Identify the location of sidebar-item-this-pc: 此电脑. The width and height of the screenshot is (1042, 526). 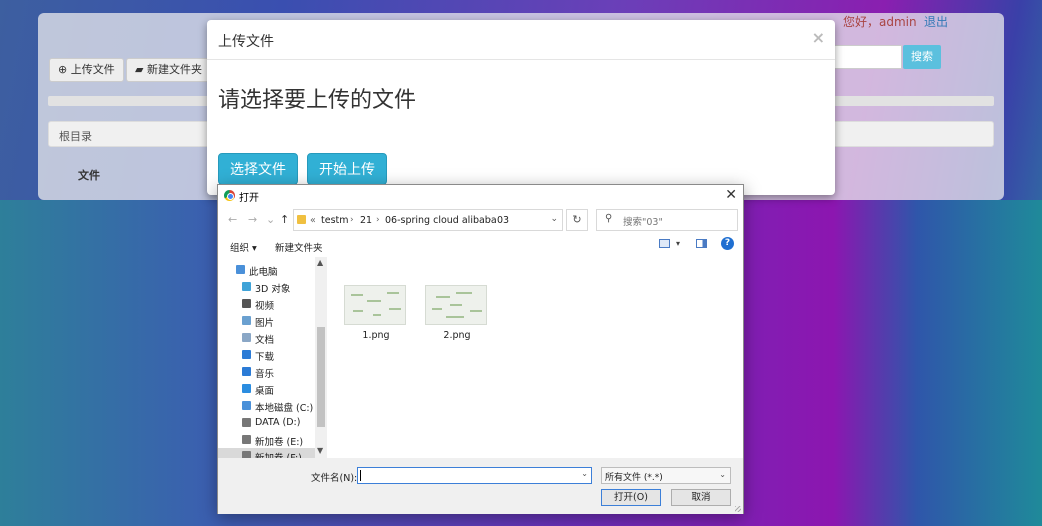
(266, 270).